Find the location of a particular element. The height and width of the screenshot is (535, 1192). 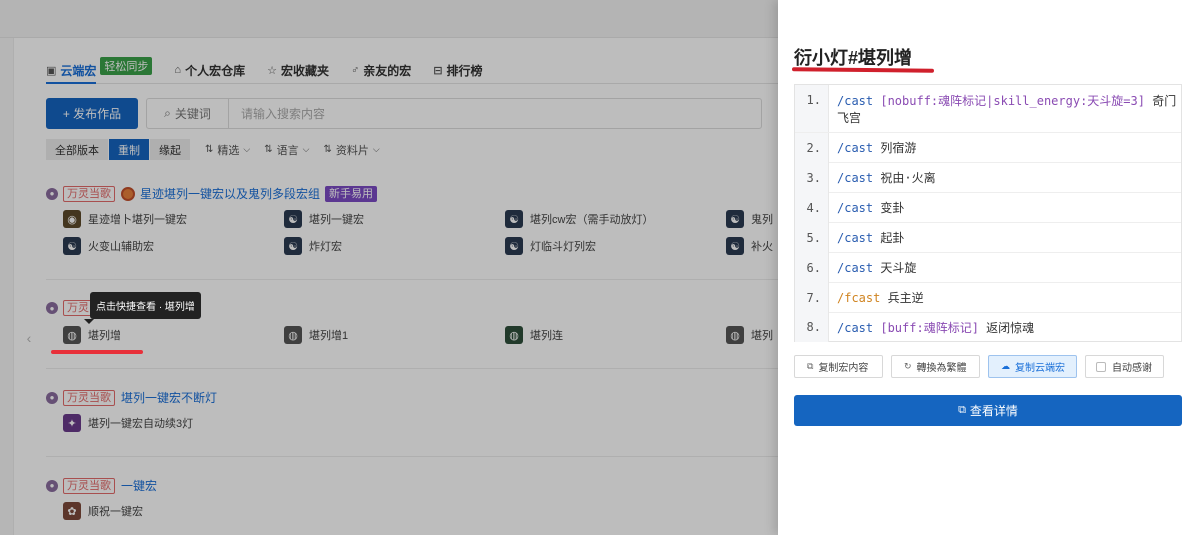

macro-group-header: ● 万灵当歌 一键宏 is located at coordinates (101, 485).